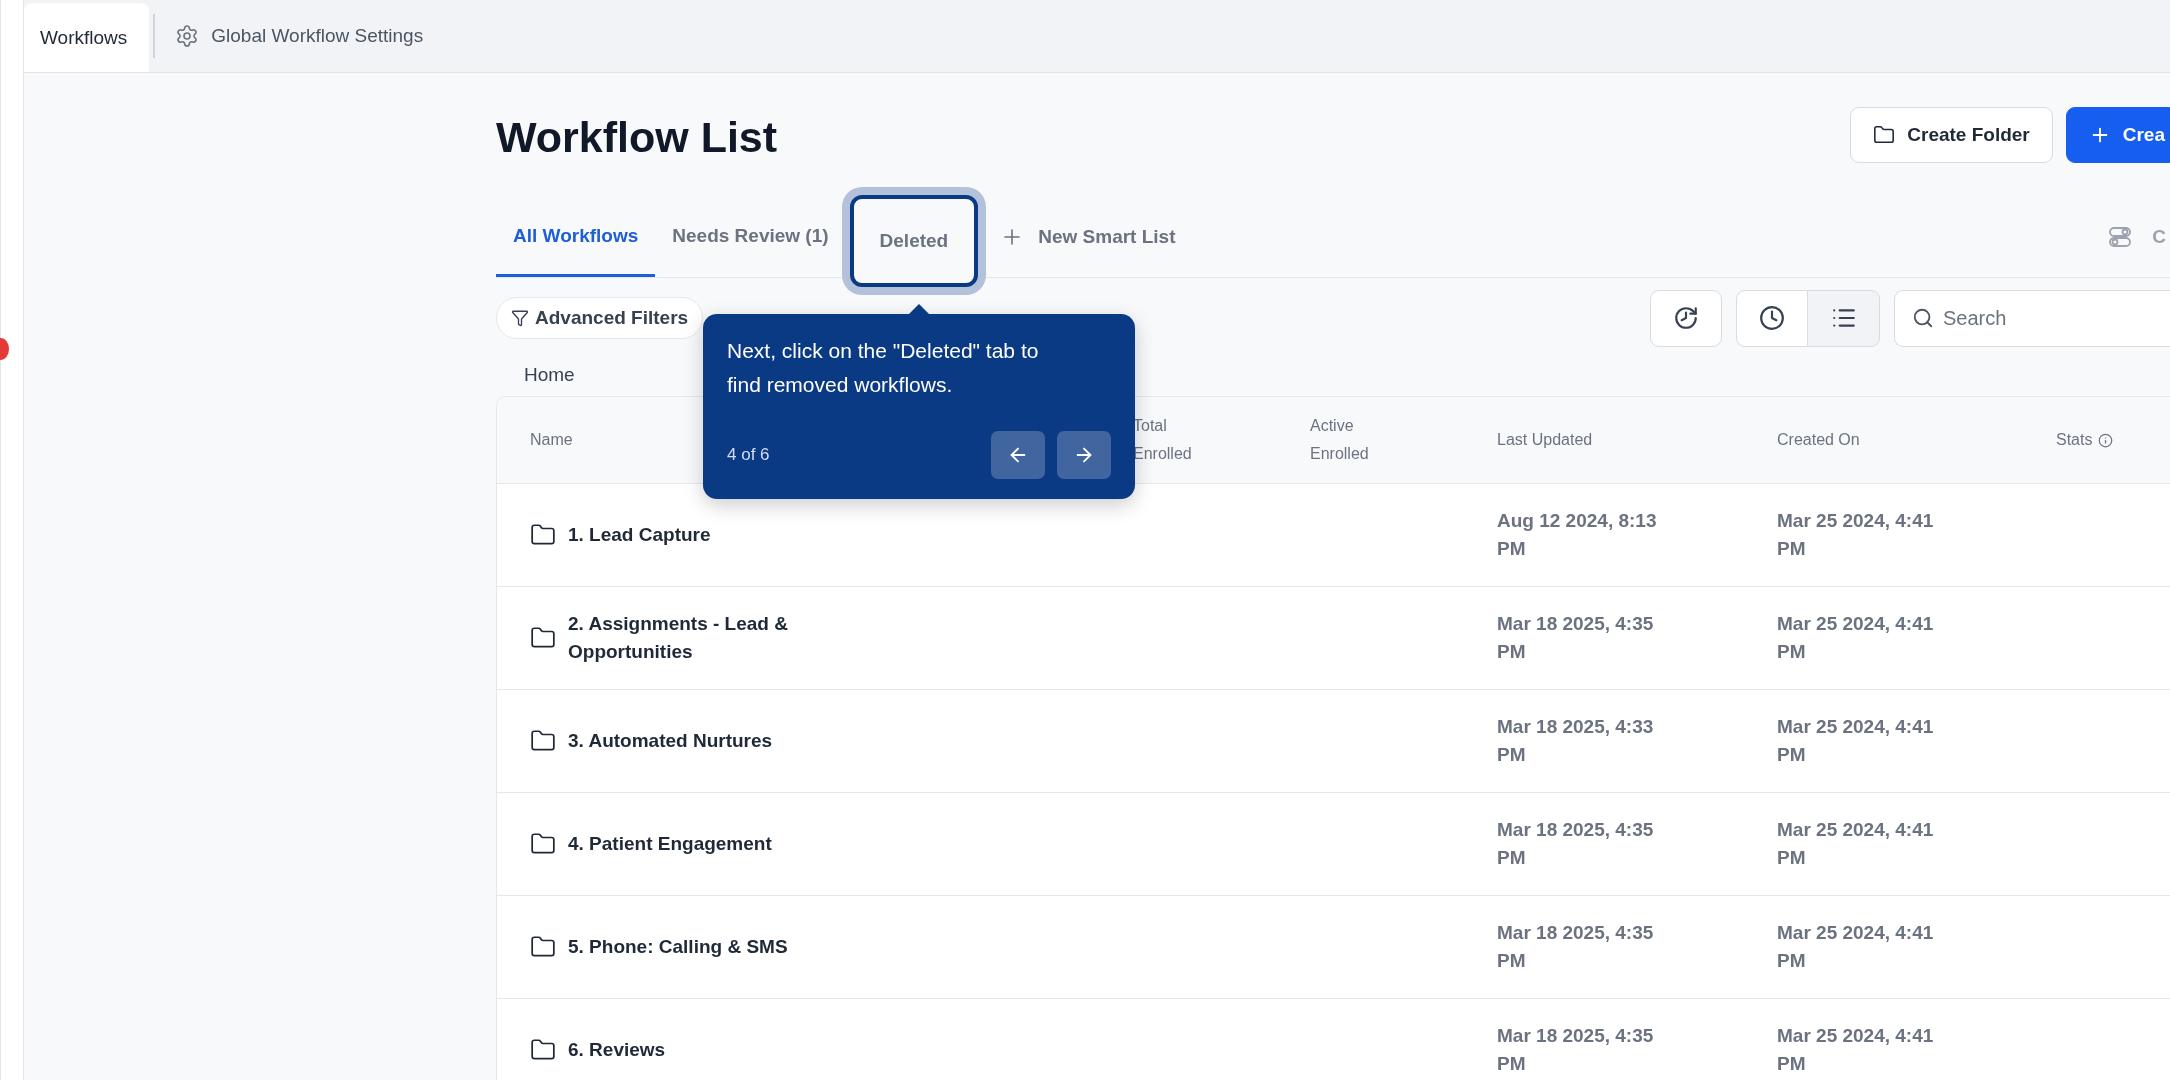  Describe the element at coordinates (1084, 455) in the screenshot. I see `next-button` at that location.